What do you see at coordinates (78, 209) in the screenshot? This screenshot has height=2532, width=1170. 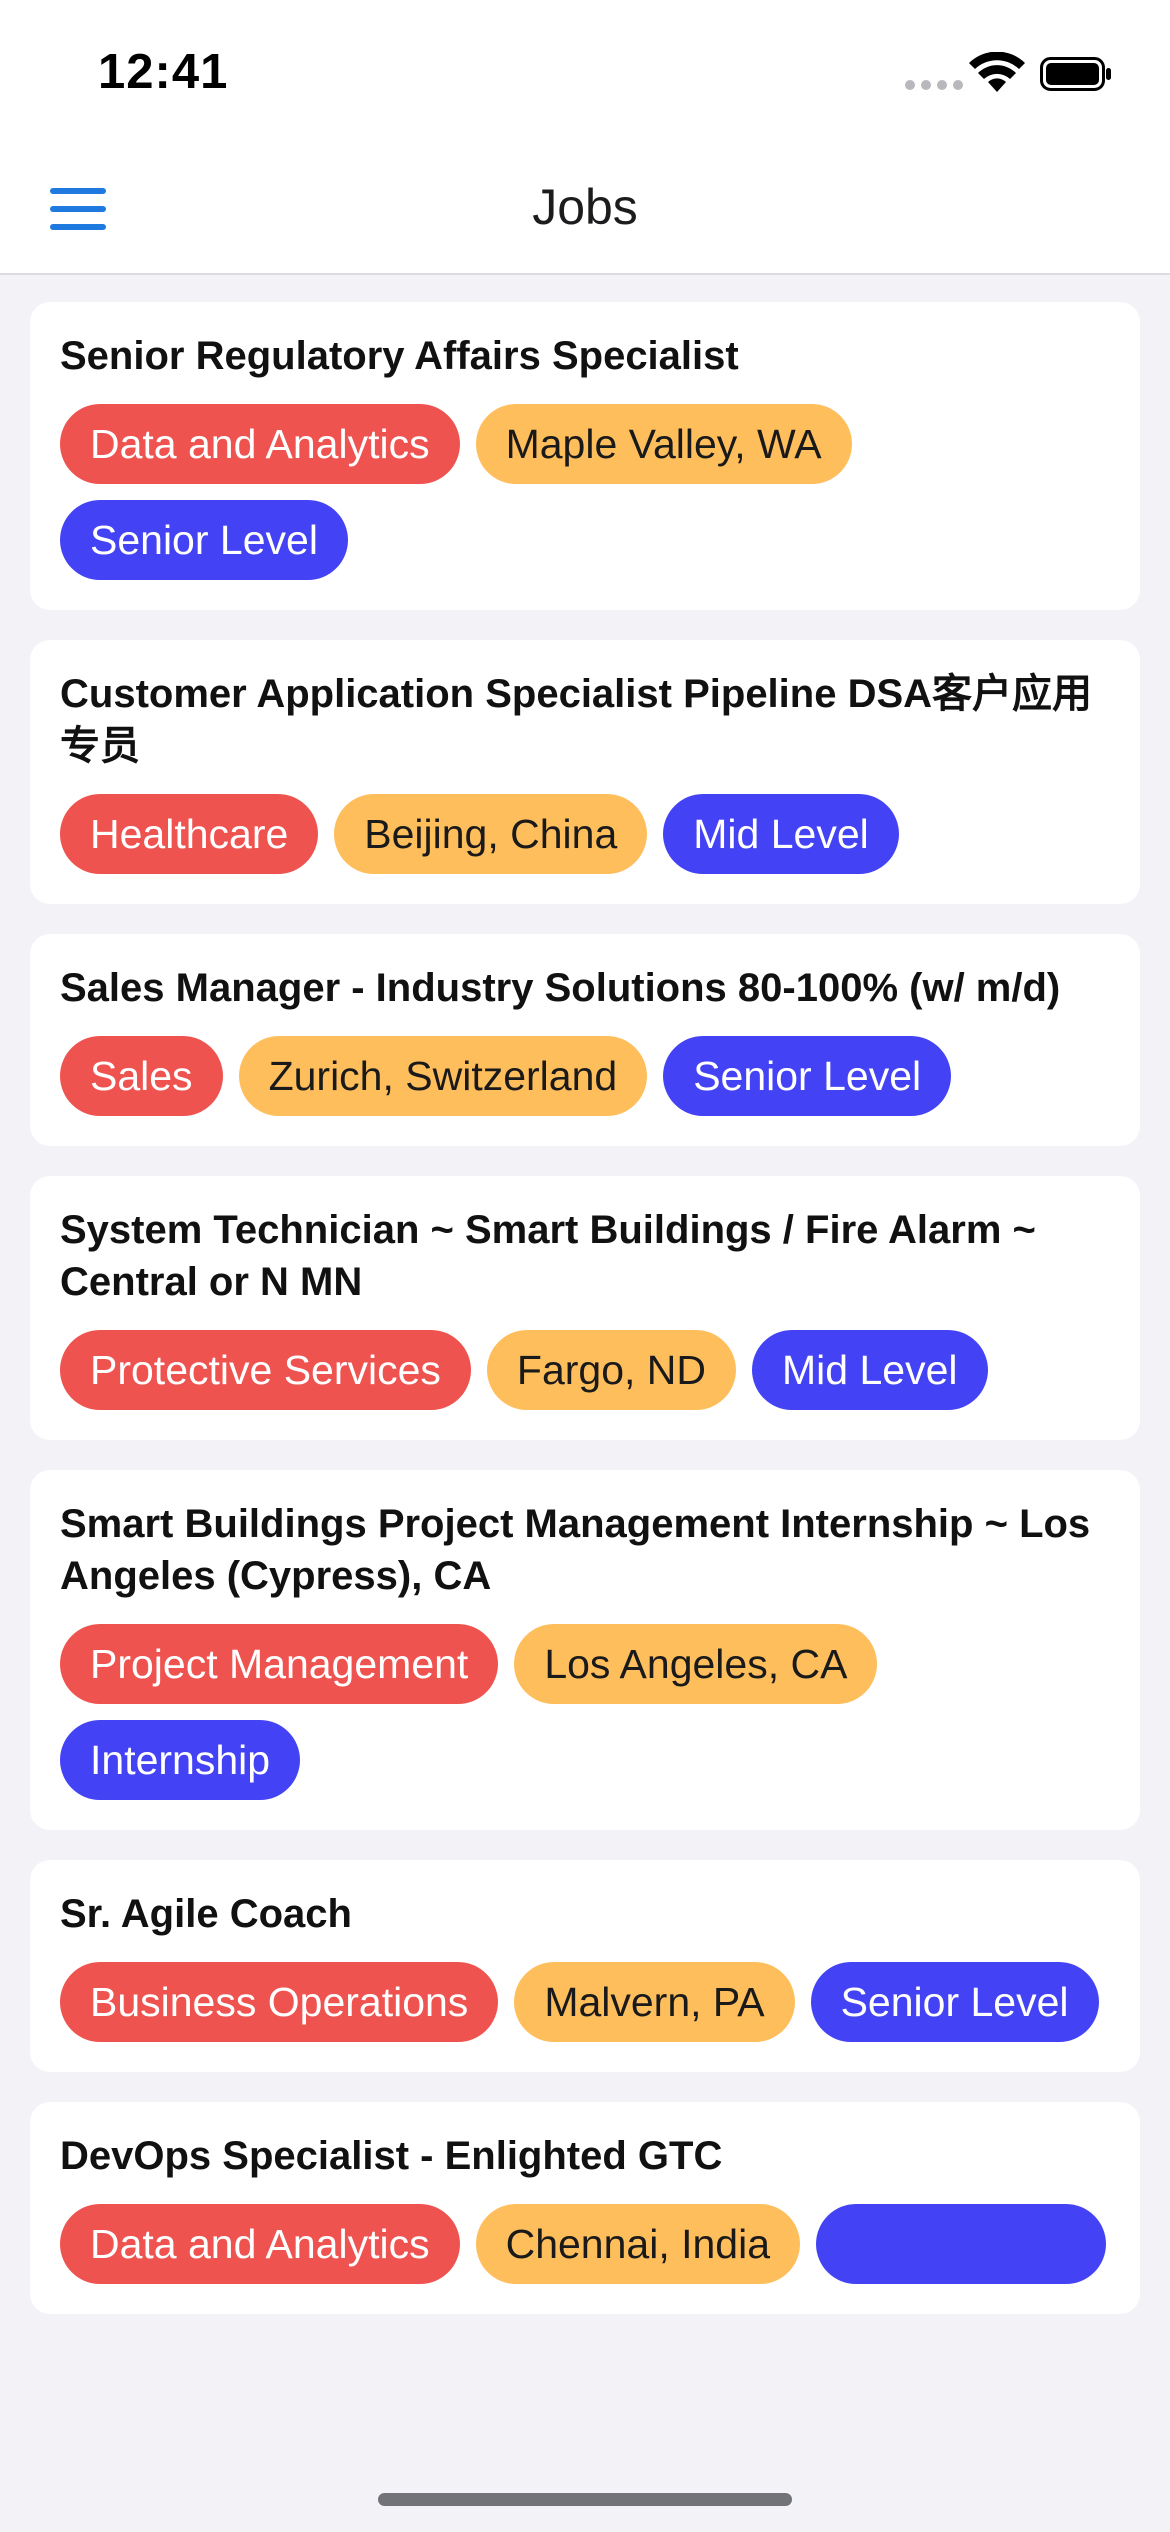 I see `hamburger-menu-icon` at bounding box center [78, 209].